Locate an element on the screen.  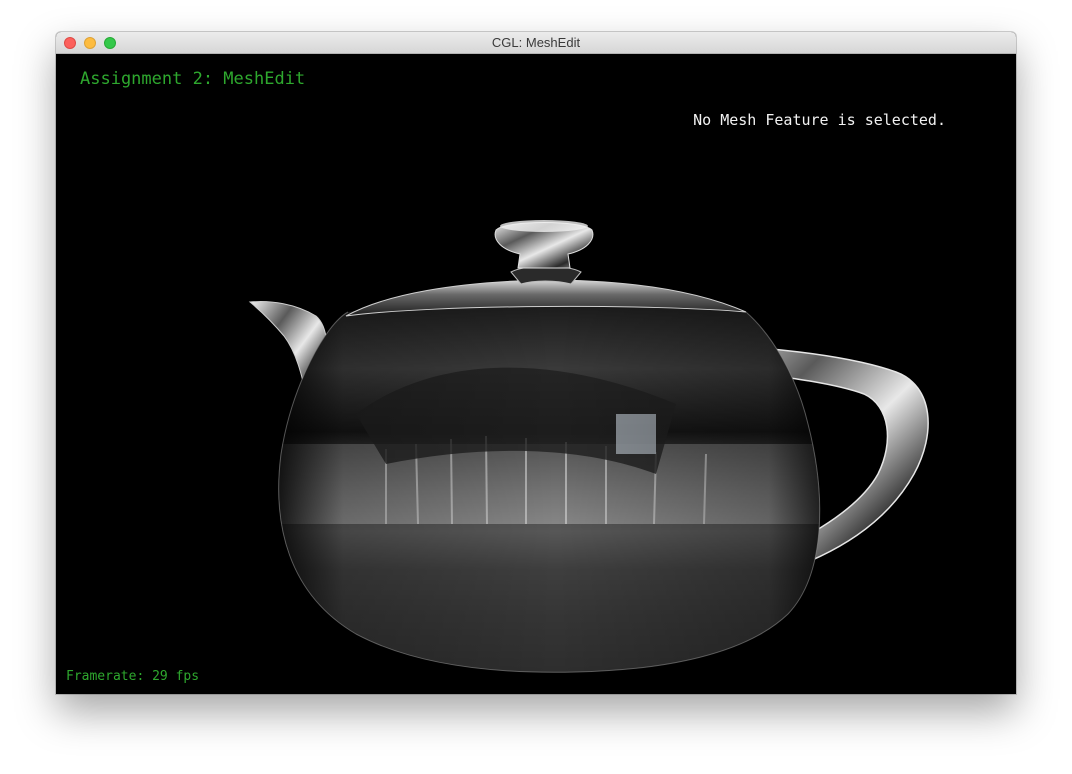
assignment-title: Assignment 2: MeshEdit is located at coordinates (193, 79).